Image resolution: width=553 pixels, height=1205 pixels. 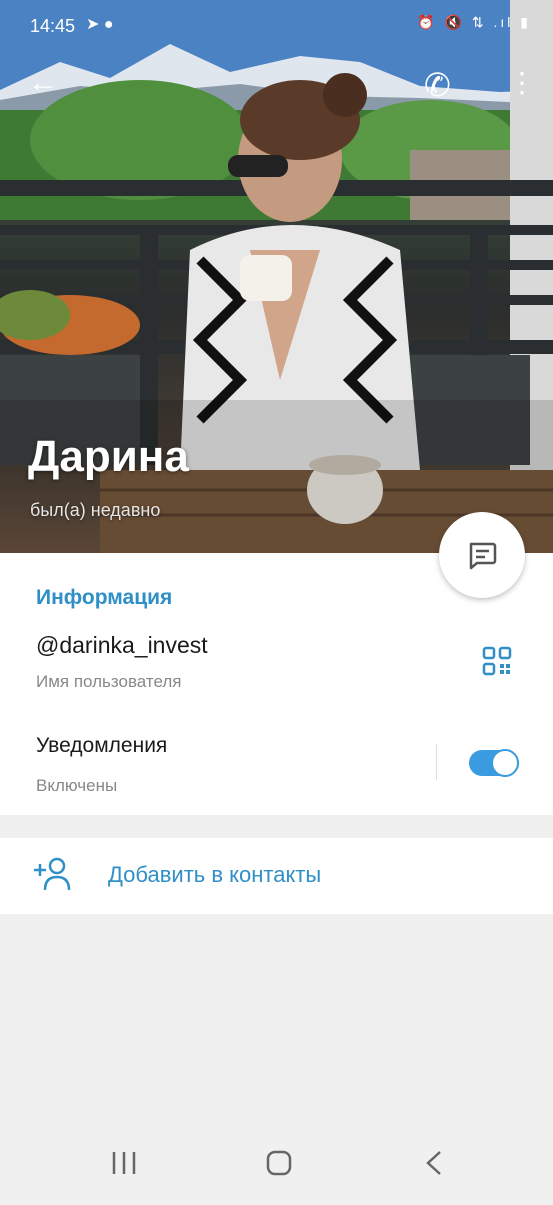 What do you see at coordinates (104, 597) in the screenshot?
I see `info-section-title: Информация` at bounding box center [104, 597].